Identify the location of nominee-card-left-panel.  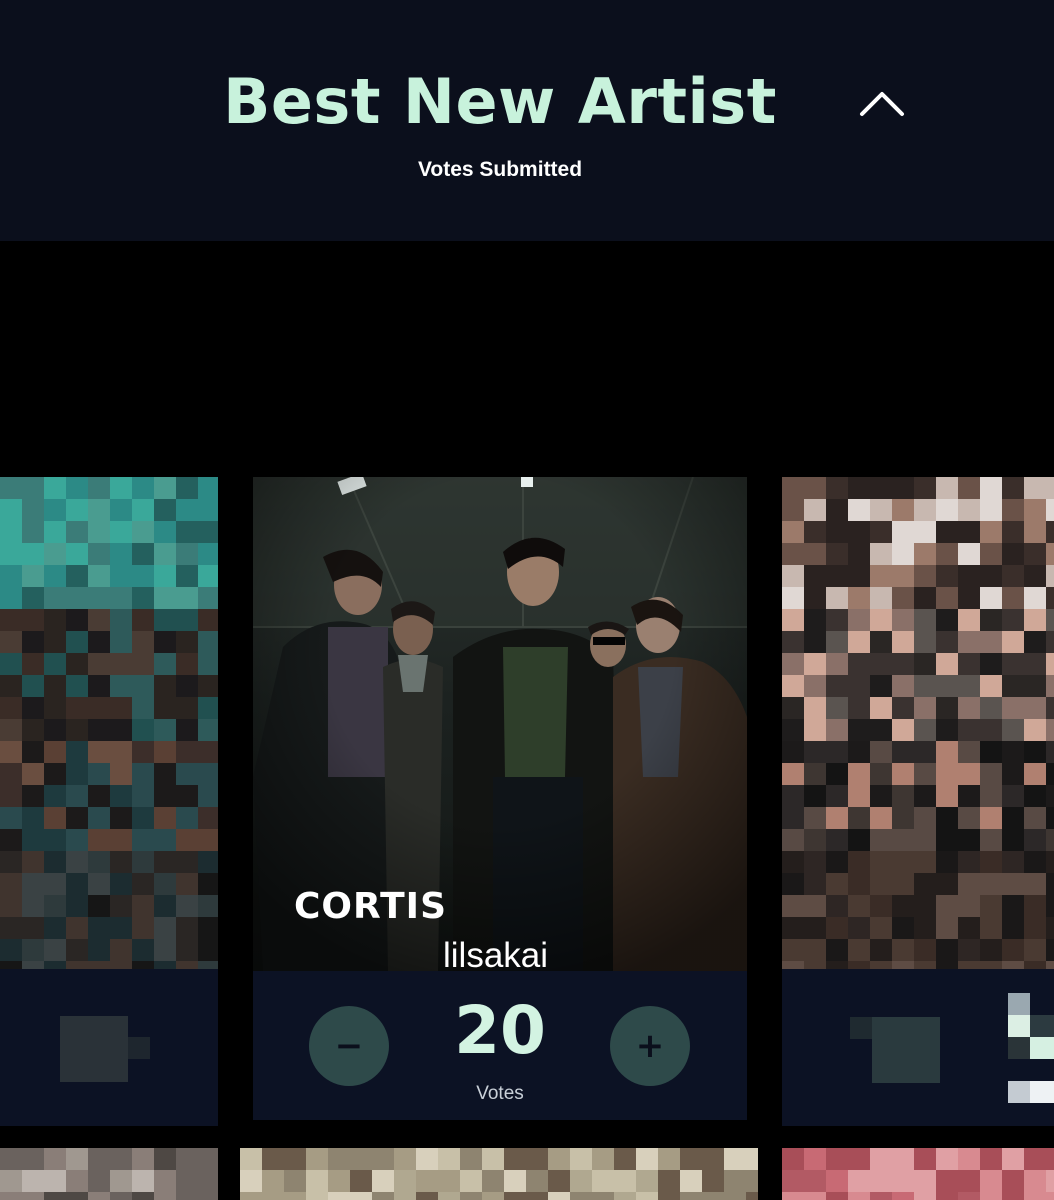
(109, 1047).